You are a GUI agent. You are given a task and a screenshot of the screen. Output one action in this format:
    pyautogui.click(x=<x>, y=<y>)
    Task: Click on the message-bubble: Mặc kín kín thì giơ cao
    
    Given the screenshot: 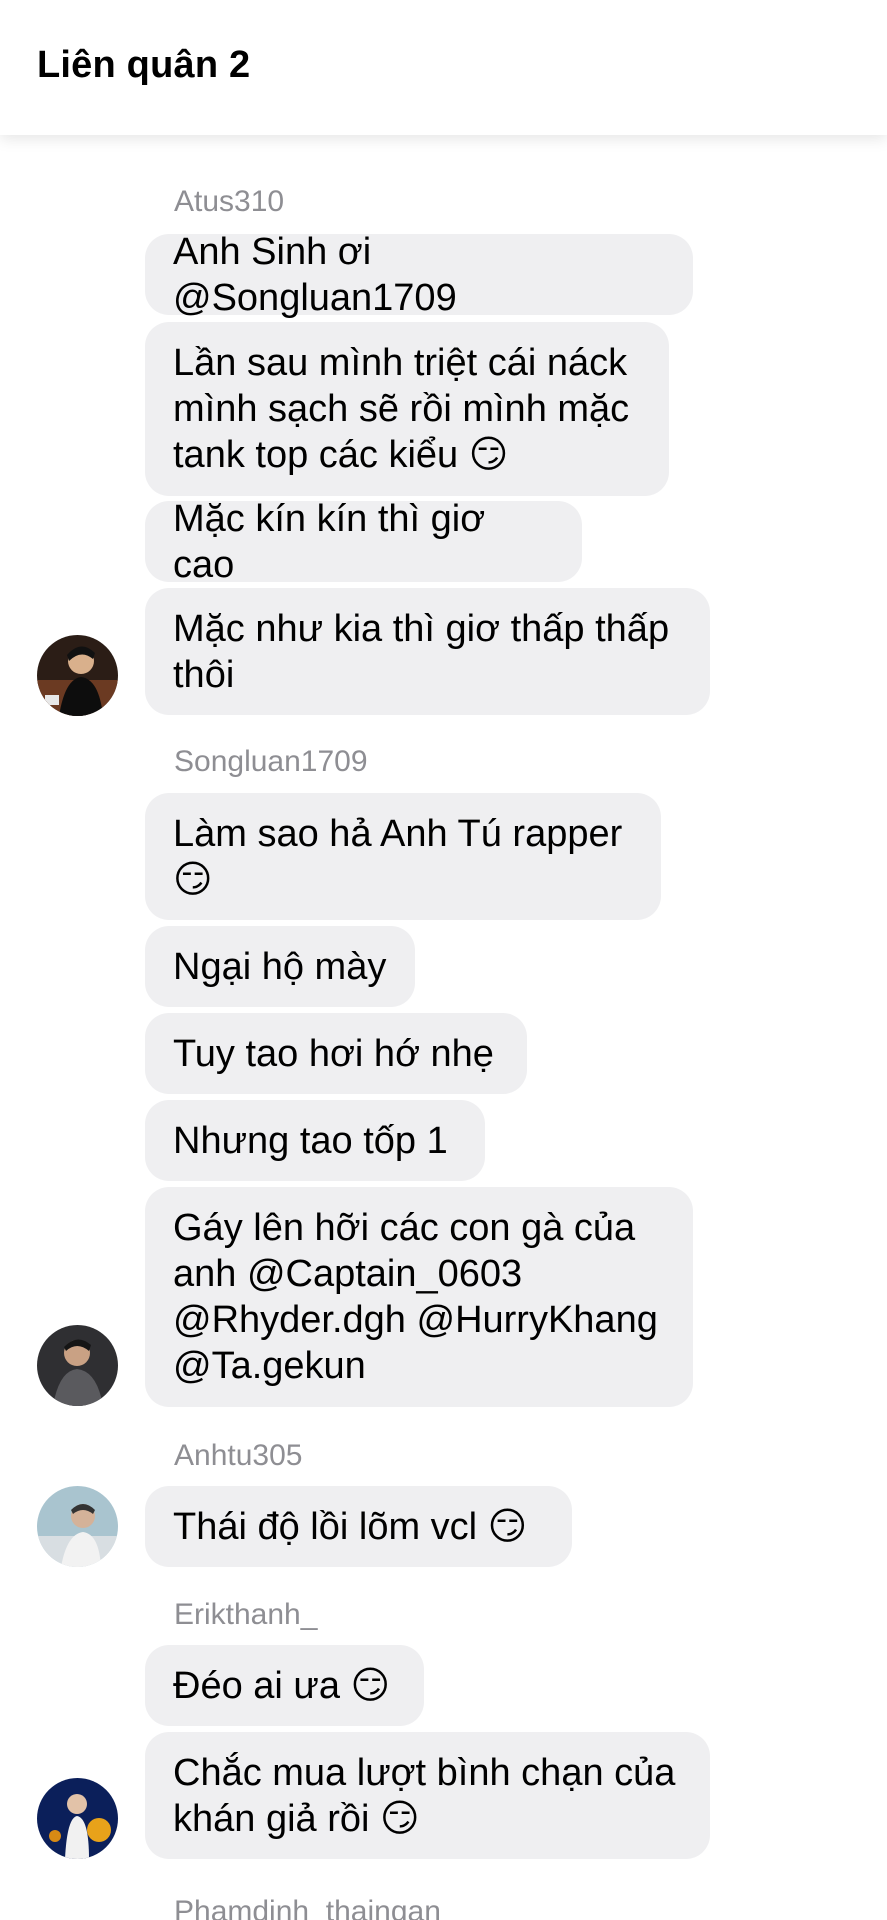 What is the action you would take?
    pyautogui.click(x=363, y=542)
    